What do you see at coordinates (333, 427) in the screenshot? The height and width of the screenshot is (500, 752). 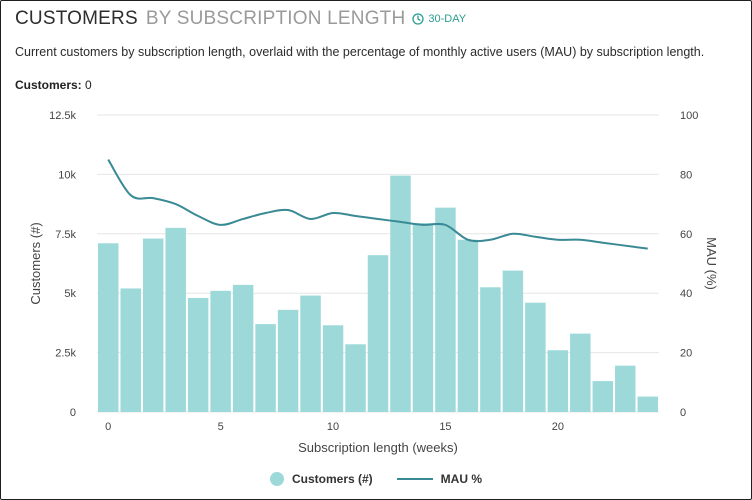 I see `x-tick-label: 10` at bounding box center [333, 427].